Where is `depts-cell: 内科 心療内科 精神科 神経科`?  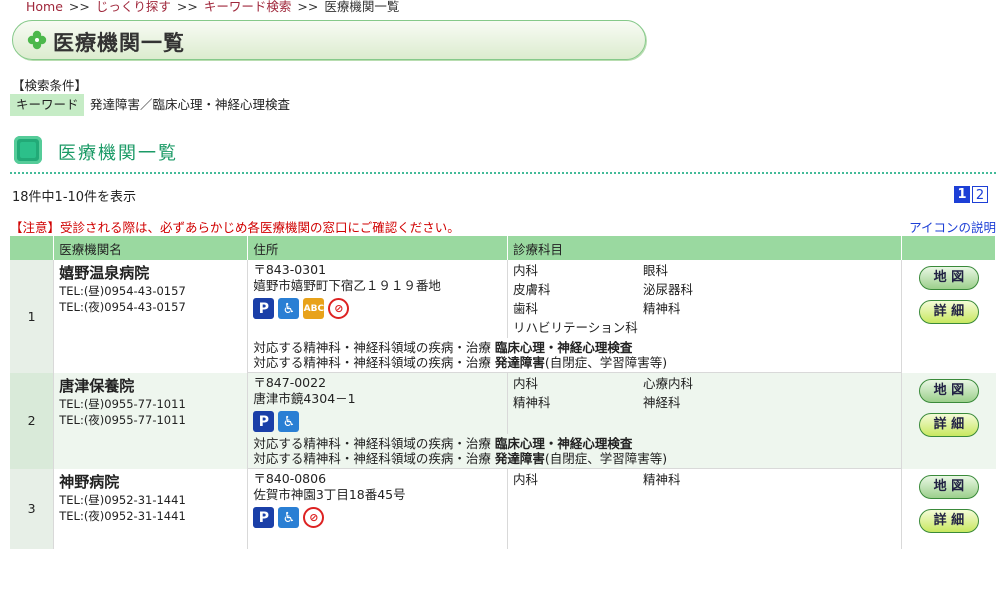
depts-cell: 内科 心療内科 精神科 神経科 is located at coordinates (704, 403).